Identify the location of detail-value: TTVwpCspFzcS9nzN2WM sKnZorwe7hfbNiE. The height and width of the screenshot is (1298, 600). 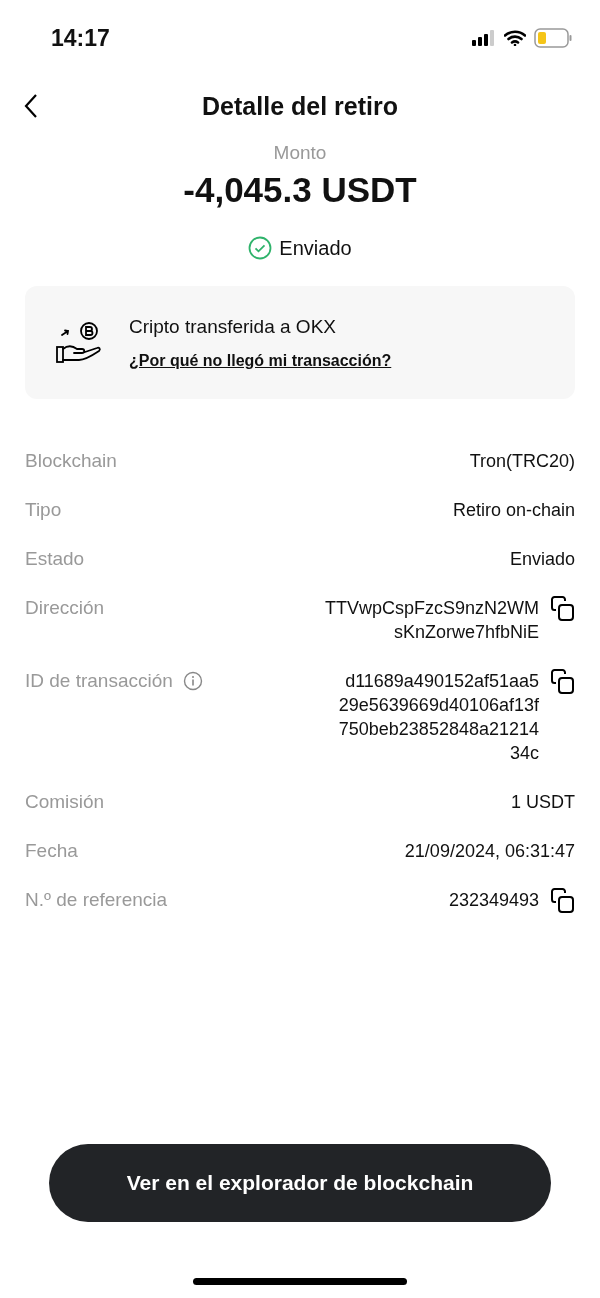
(431, 620).